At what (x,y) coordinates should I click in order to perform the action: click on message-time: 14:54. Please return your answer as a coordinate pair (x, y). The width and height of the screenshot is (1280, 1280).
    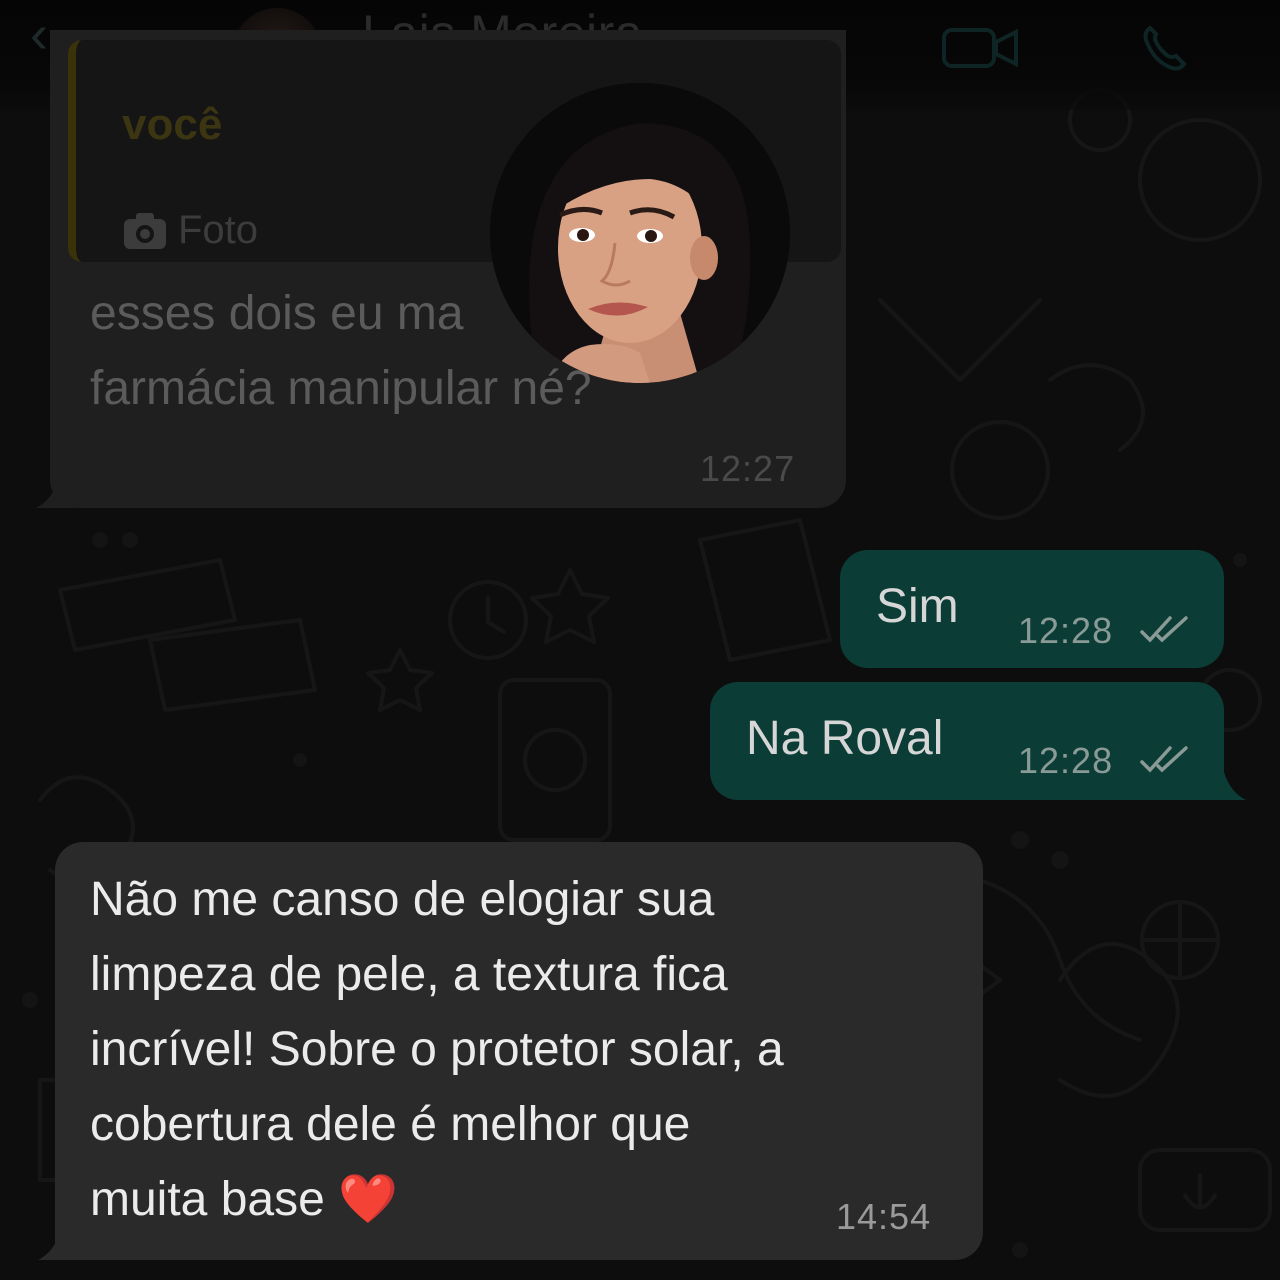
    Looking at the image, I should click on (884, 1216).